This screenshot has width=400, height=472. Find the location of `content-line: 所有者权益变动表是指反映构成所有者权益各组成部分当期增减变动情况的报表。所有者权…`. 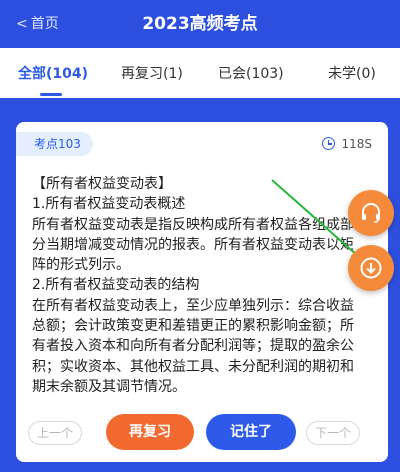

content-line: 所有者权益变动表是指反映构成所有者权益各组成部分当期增减变动情况的报表。所有者权… is located at coordinates (193, 245).